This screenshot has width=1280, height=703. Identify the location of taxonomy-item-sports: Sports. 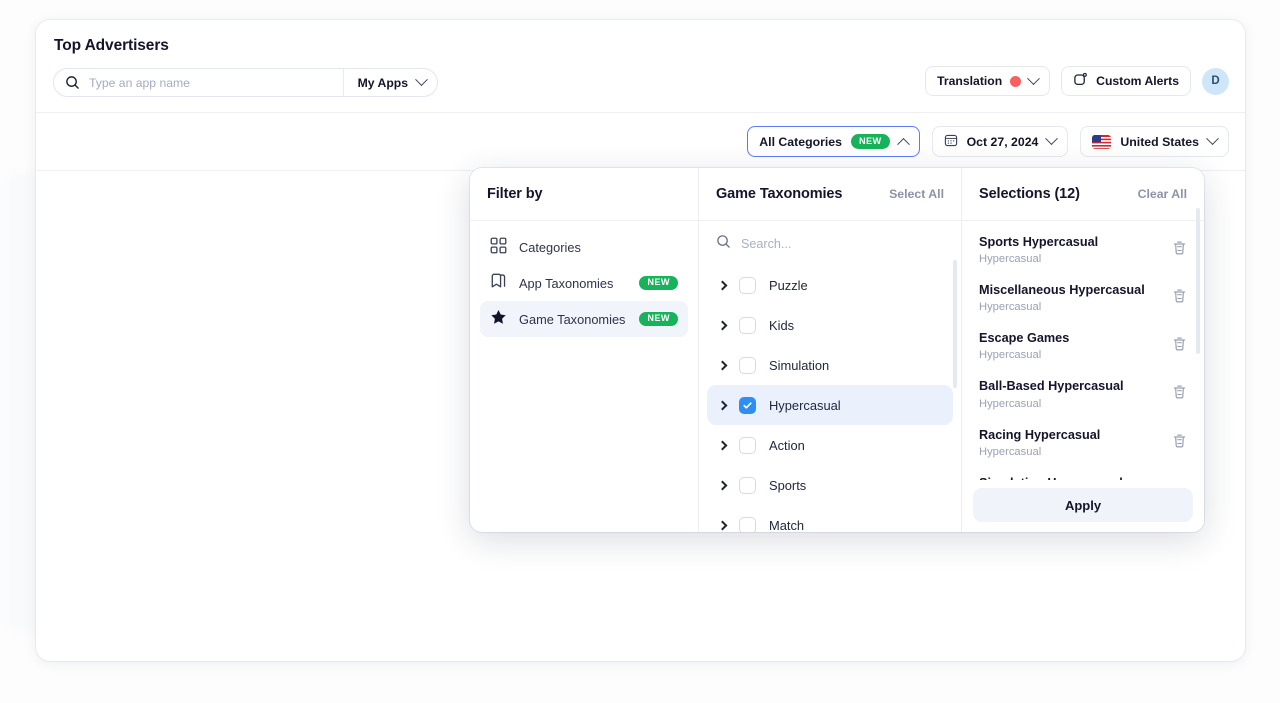
(830, 485).